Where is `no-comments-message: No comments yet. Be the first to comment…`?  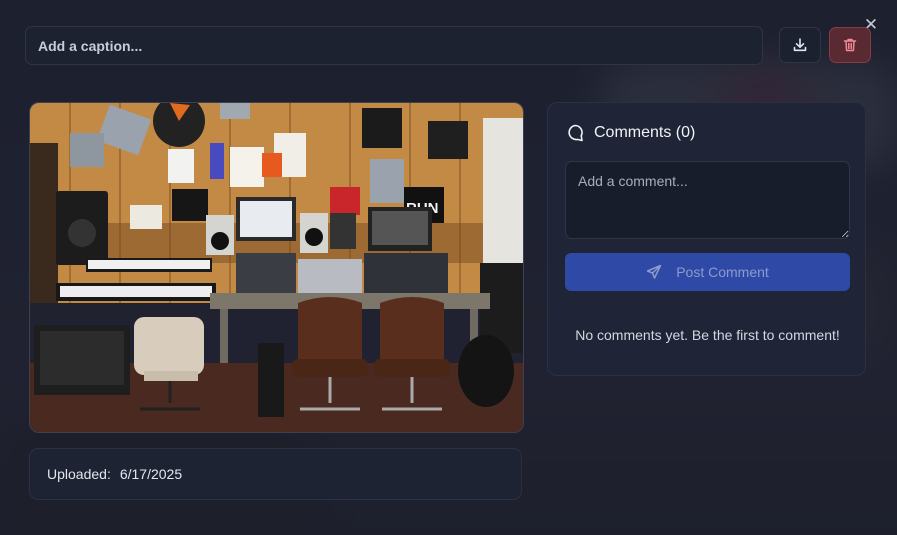 no-comments-message: No comments yet. Be the first to comment… is located at coordinates (707, 335).